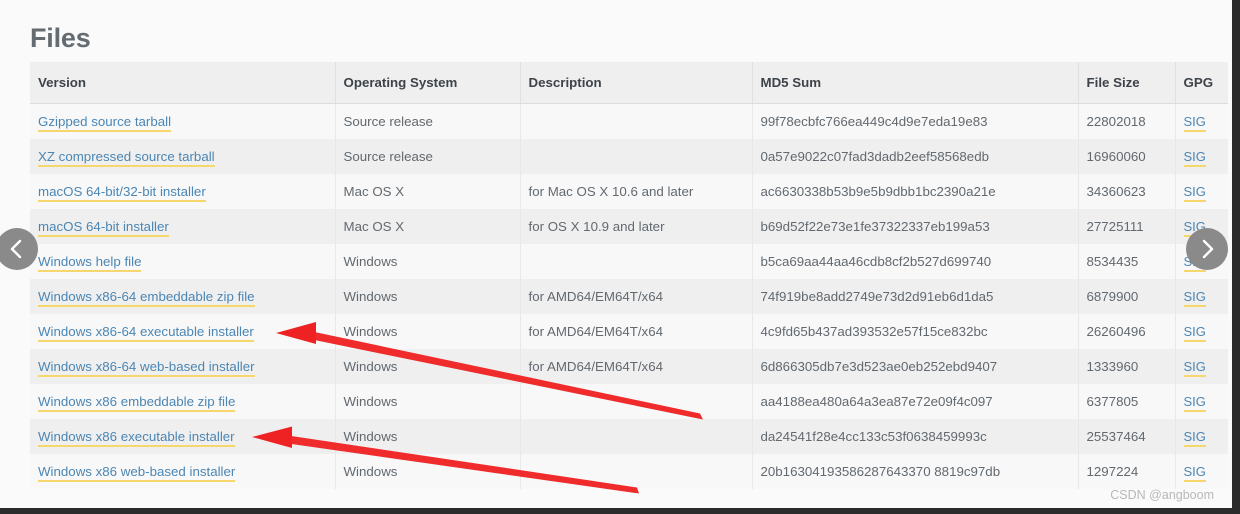  Describe the element at coordinates (915, 191) in the screenshot. I see `cell-md5-sum: ac6630338b53b9e5b9dbb1bc2390a21e` at that location.